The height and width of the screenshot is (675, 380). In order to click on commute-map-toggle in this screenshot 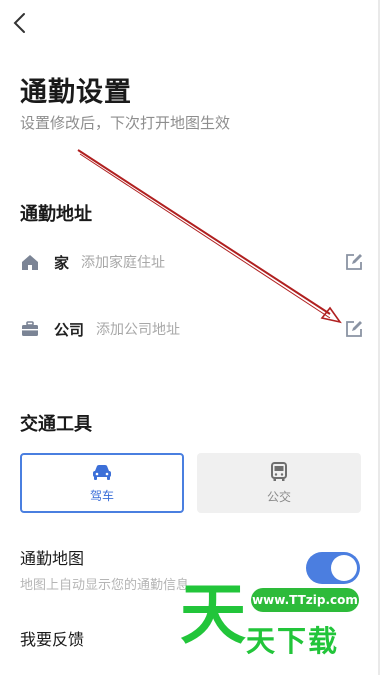, I will do `click(333, 568)`.